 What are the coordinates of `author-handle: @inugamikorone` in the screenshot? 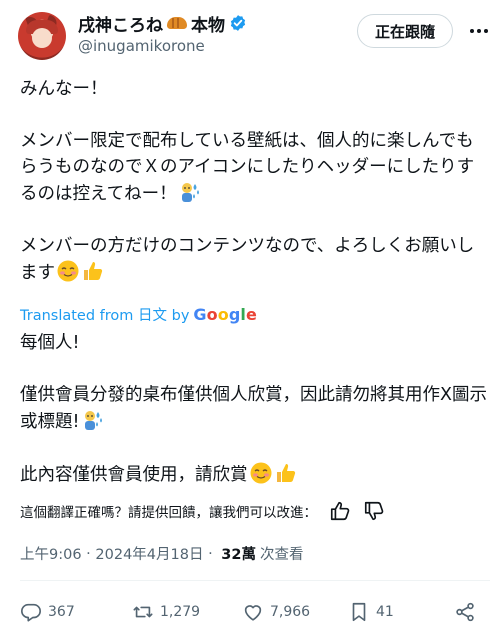 It's located at (141, 46).